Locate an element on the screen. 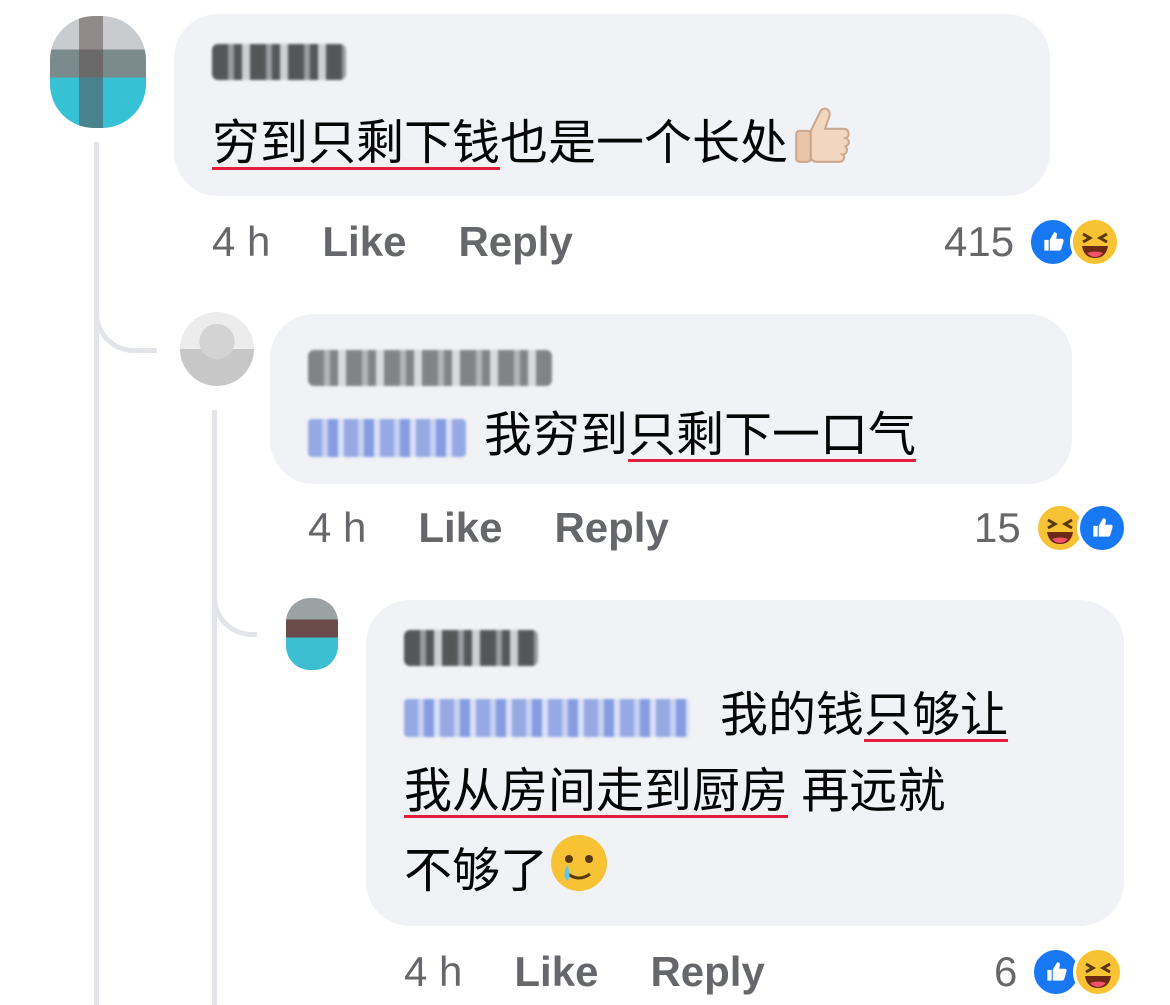 The width and height of the screenshot is (1170, 1005). text: 再远就 is located at coordinates (867, 791).